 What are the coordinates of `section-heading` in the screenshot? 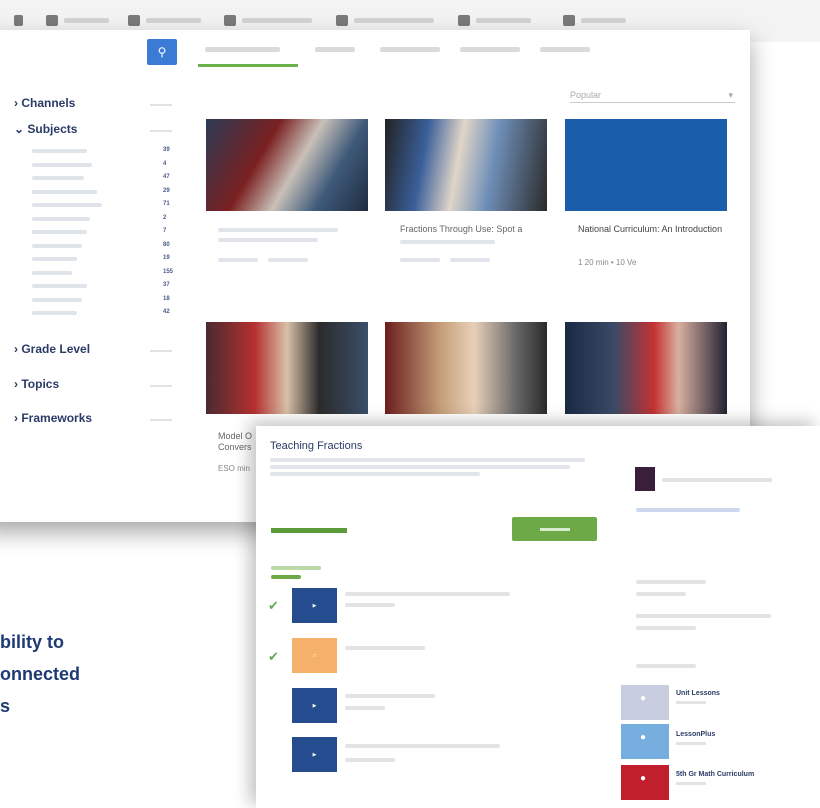 It's located at (309, 530).